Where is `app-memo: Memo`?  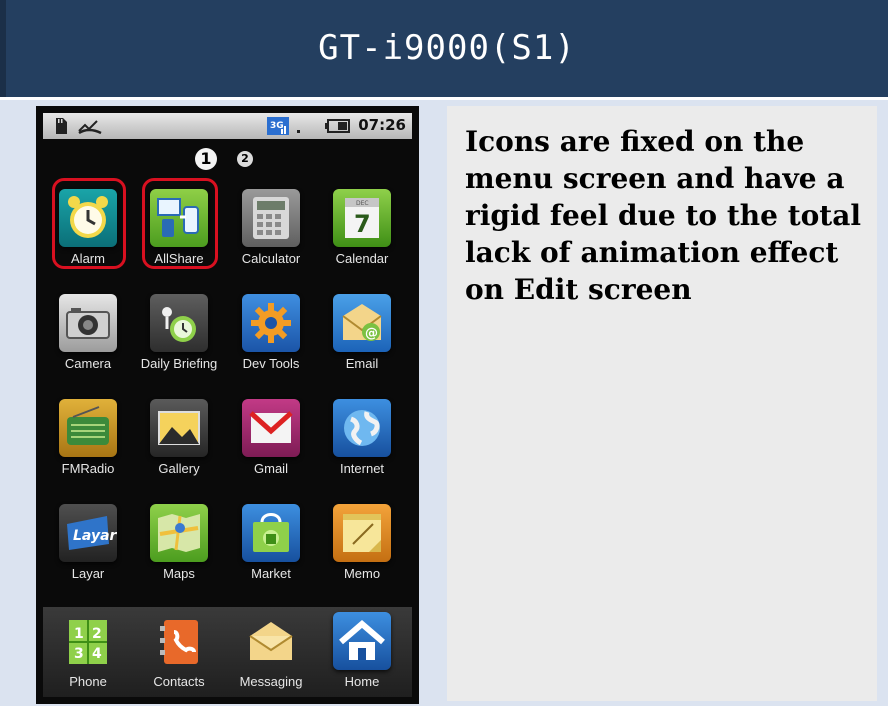 app-memo: Memo is located at coordinates (362, 549).